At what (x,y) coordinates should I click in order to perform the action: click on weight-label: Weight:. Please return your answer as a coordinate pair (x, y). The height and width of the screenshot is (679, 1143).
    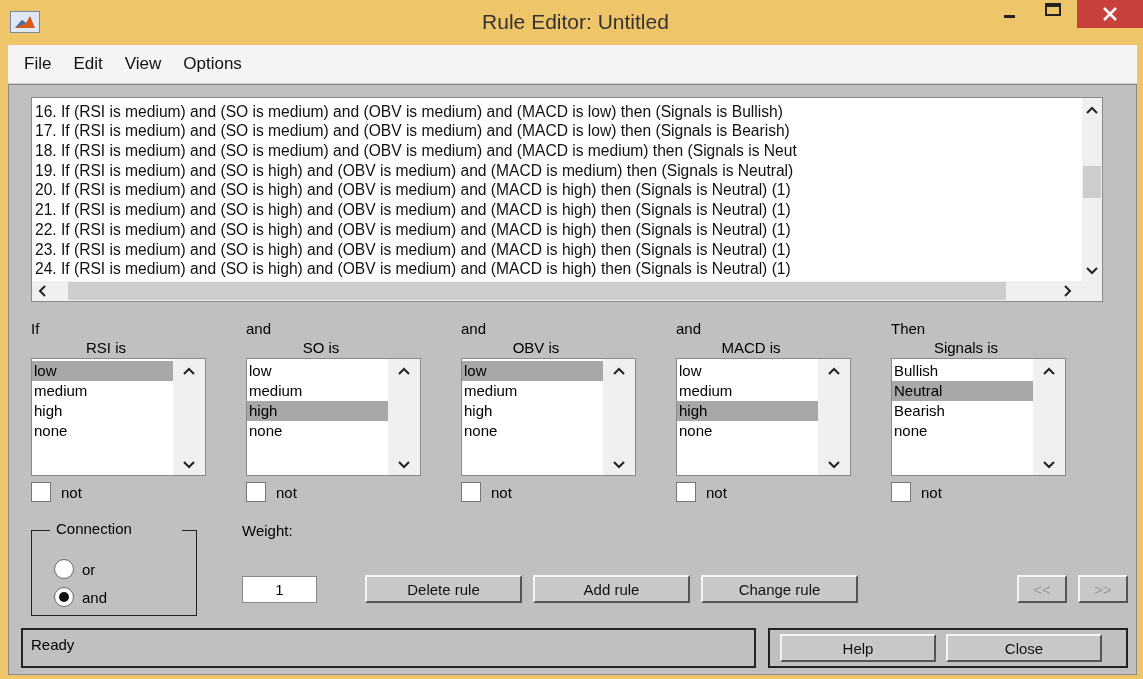
    Looking at the image, I should click on (268, 530).